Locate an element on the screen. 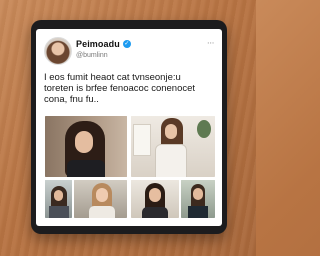  verified-icon: ✓ is located at coordinates (126, 44).